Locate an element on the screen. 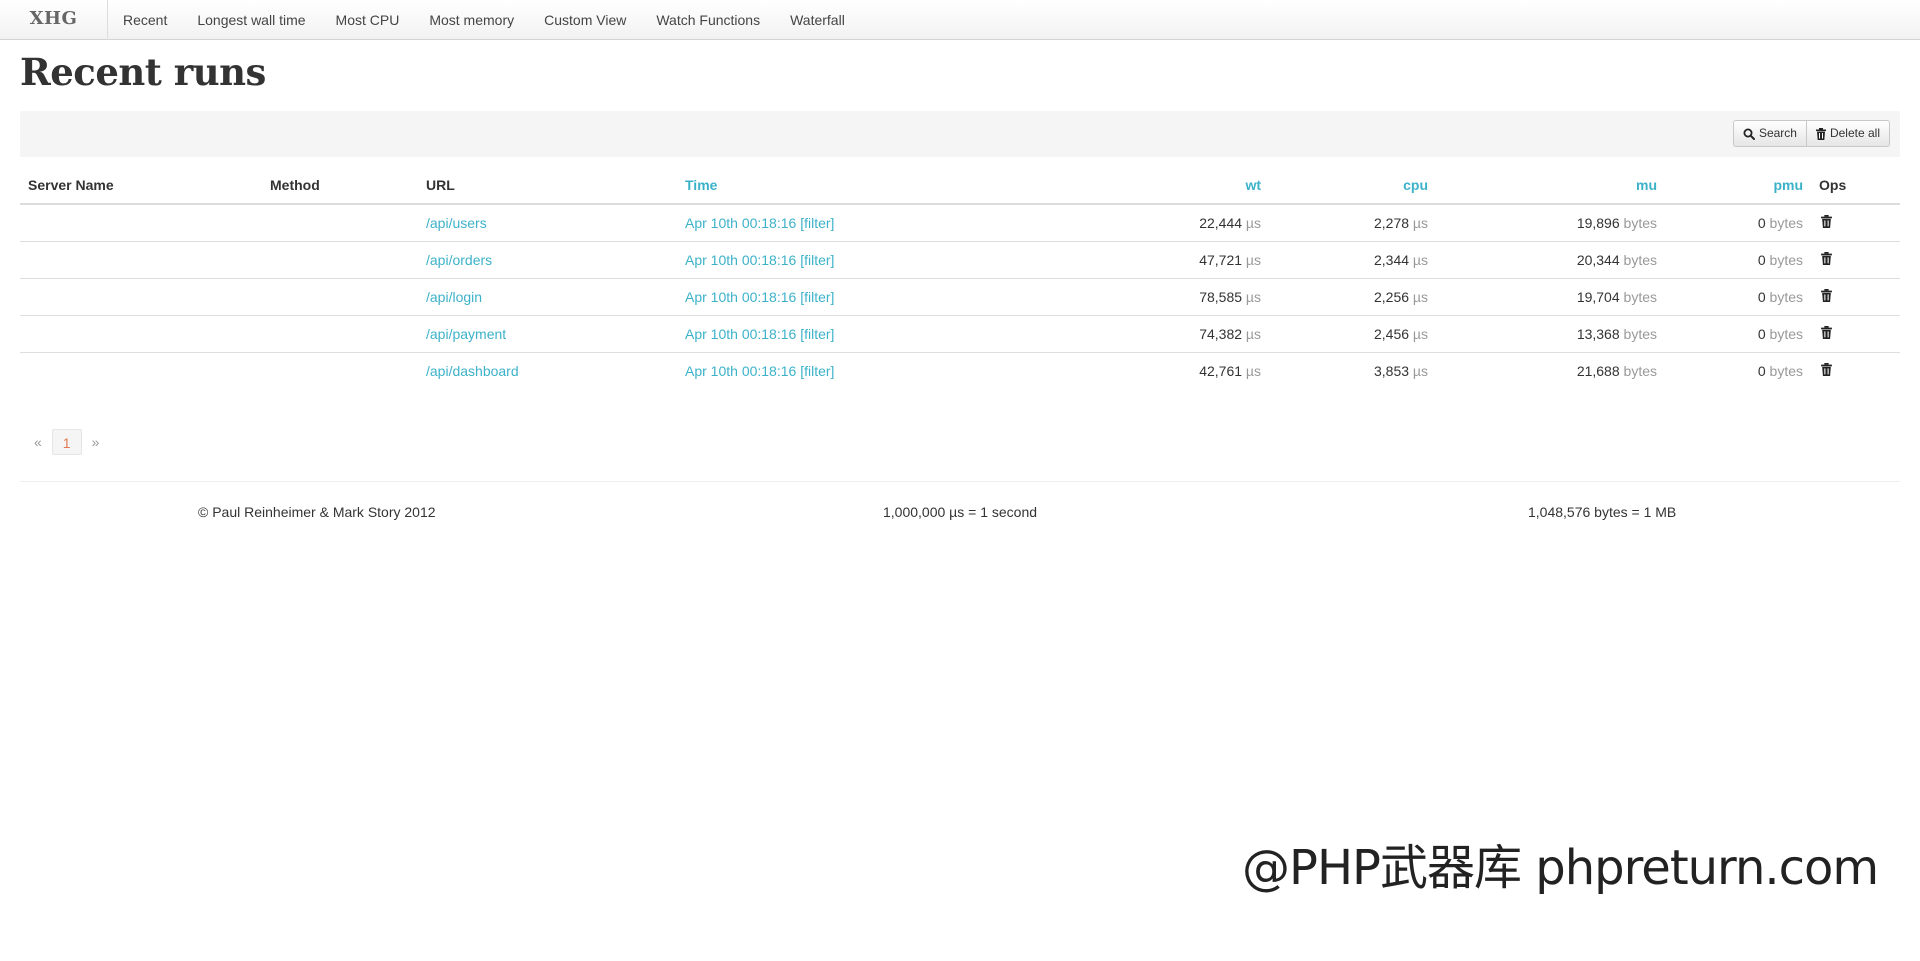  nav-most-cpu: Most CPU is located at coordinates (368, 20).